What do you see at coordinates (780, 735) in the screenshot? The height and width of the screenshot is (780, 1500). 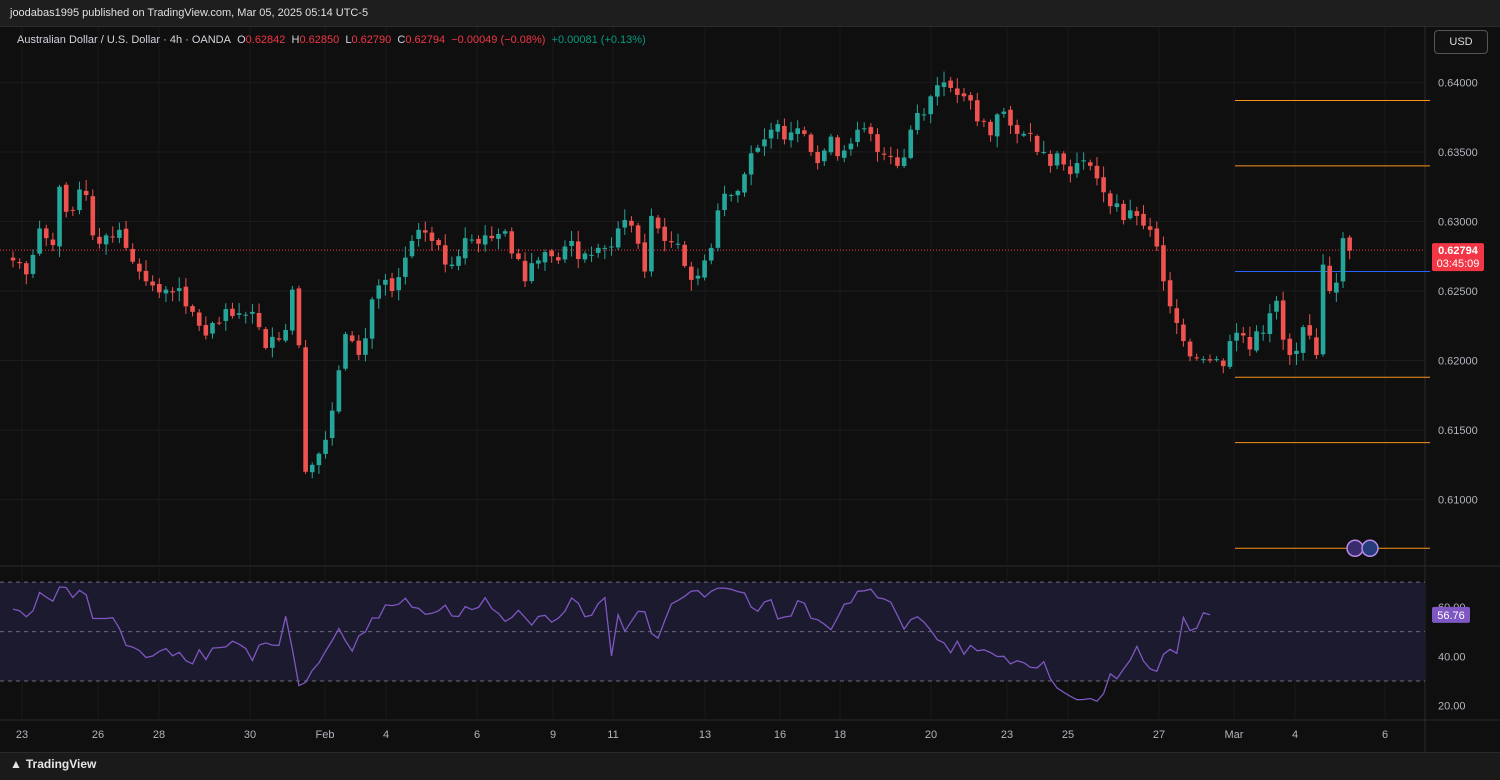 I see `time-tick-label: 16` at bounding box center [780, 735].